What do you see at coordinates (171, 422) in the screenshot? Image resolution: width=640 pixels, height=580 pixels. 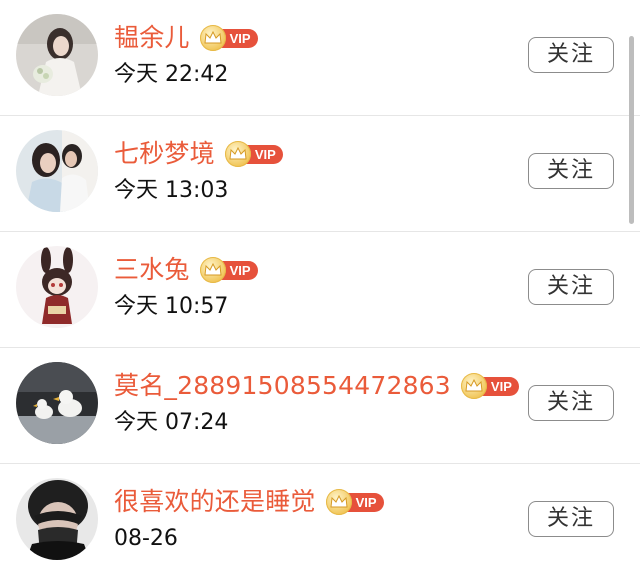 I see `timestamp: 今天 07:24` at bounding box center [171, 422].